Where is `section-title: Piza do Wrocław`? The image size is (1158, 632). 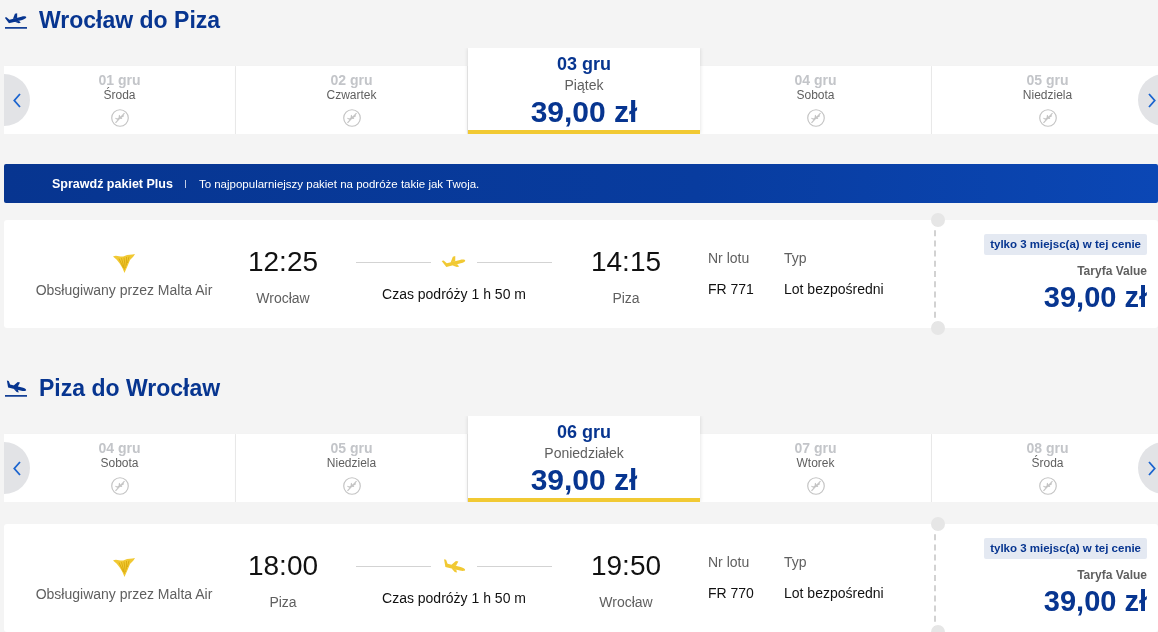 section-title: Piza do Wrocław is located at coordinates (130, 388).